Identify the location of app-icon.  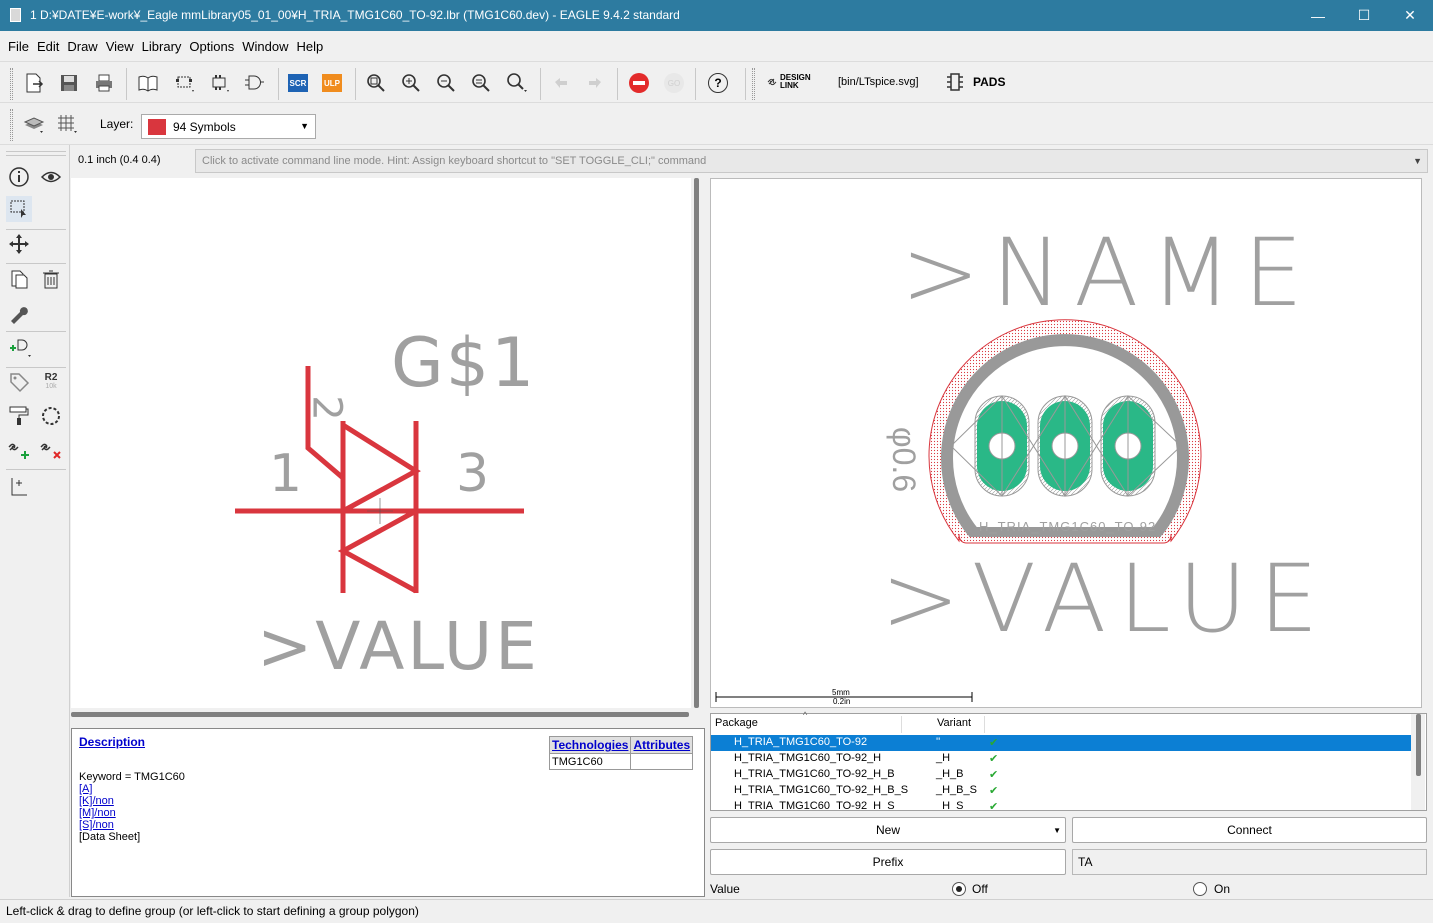
(15, 15).